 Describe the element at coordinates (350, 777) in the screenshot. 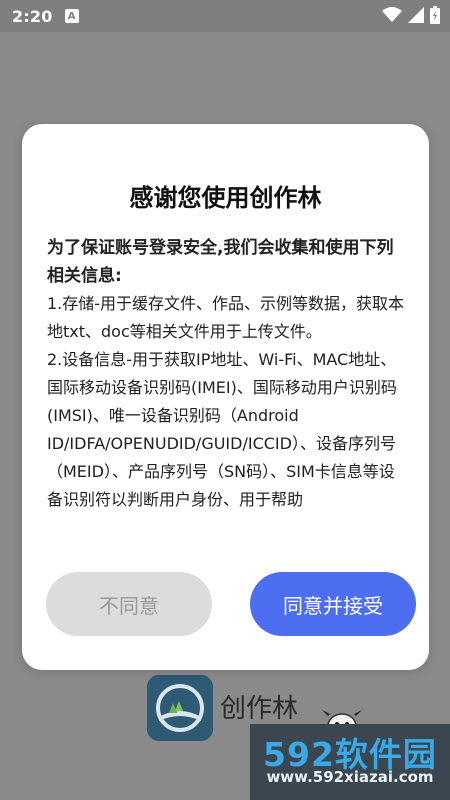

I see `watermark-url: www.592xiazai.com` at that location.